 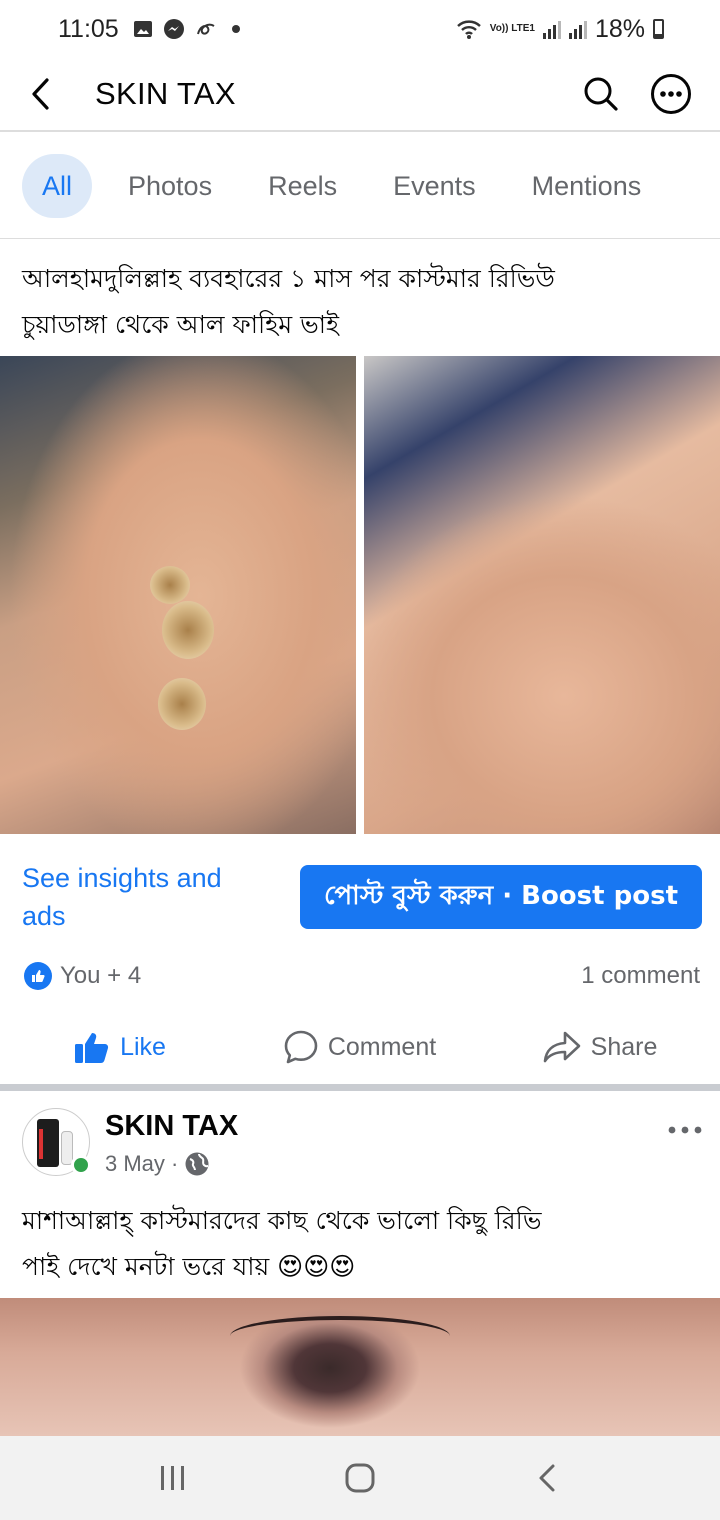 I want to click on product-bottle-image, so click(x=48, y=1143).